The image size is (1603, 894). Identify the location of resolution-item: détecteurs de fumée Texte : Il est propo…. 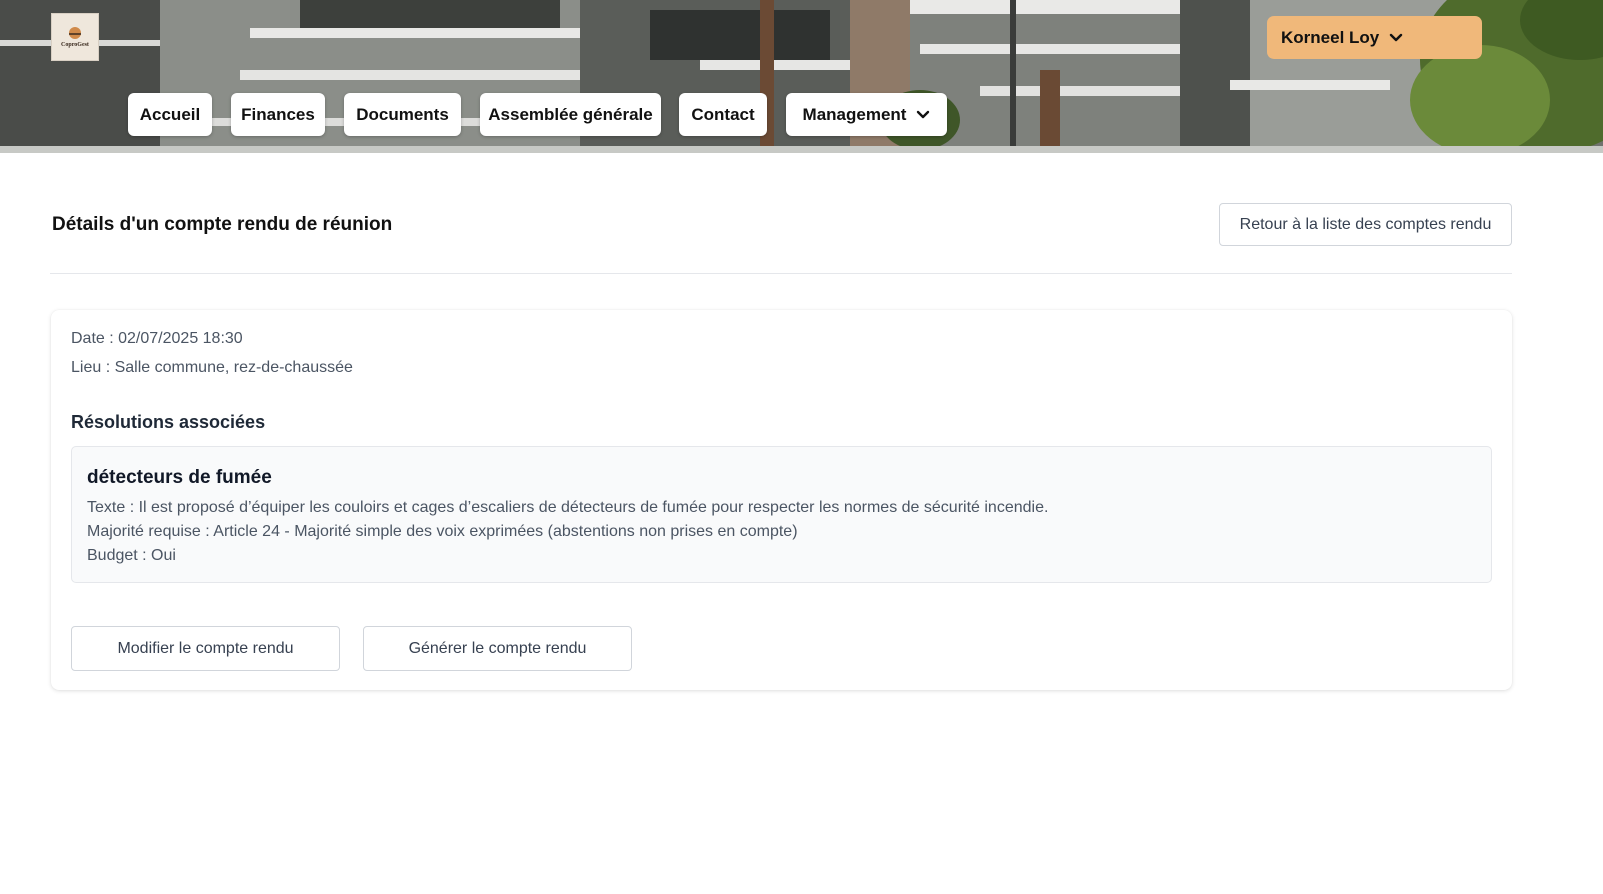
(781, 514).